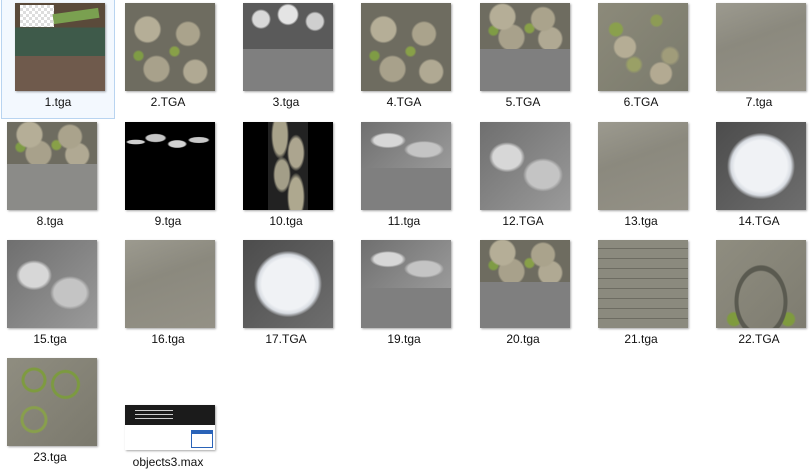 The image size is (810, 473). I want to click on file-item-23: 23.tga, so click(53, 414).